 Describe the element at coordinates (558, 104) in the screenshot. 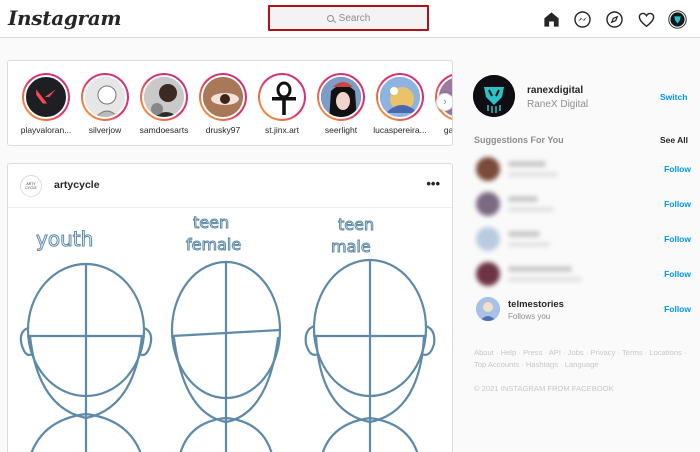

I see `current-user-fullname: RaneX Digital` at that location.